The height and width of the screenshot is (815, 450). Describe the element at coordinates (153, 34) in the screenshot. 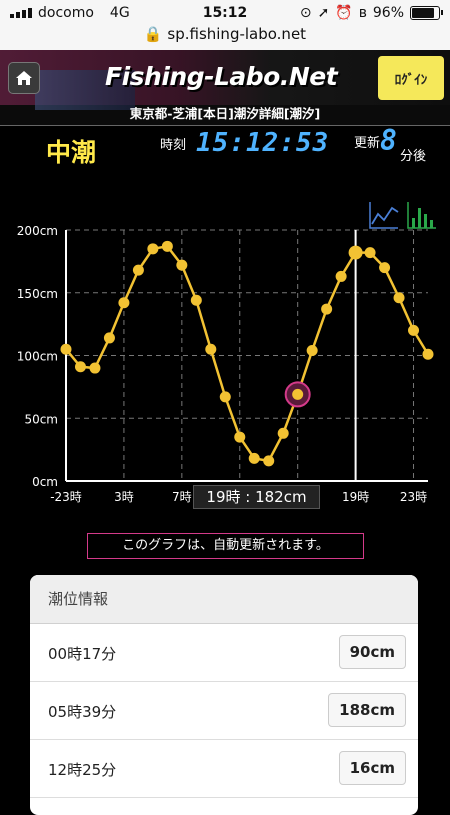

I see `lock-icon: 🔒` at that location.